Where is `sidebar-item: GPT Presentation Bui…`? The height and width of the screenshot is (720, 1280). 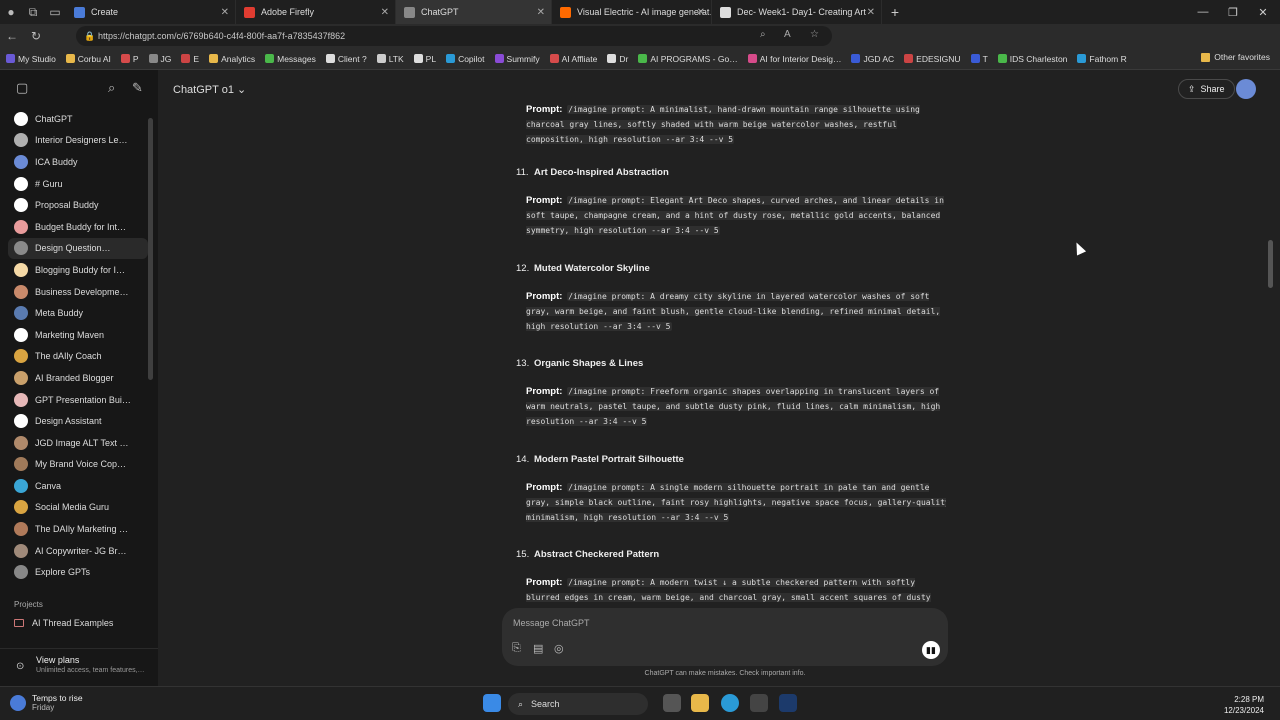
sidebar-item: GPT Presentation Bui… is located at coordinates (78, 400).